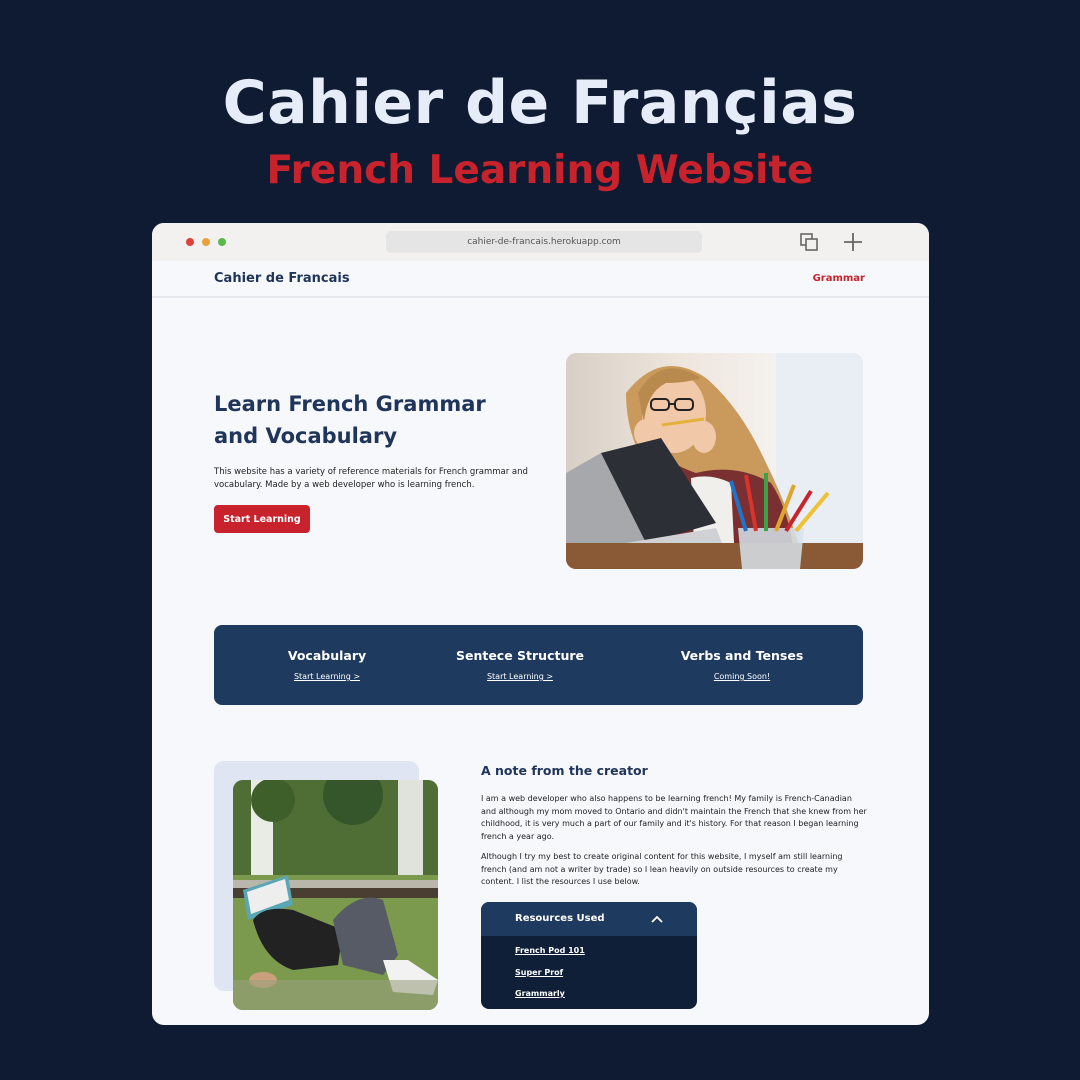  What do you see at coordinates (809, 242) in the screenshot?
I see `tabs-icon` at bounding box center [809, 242].